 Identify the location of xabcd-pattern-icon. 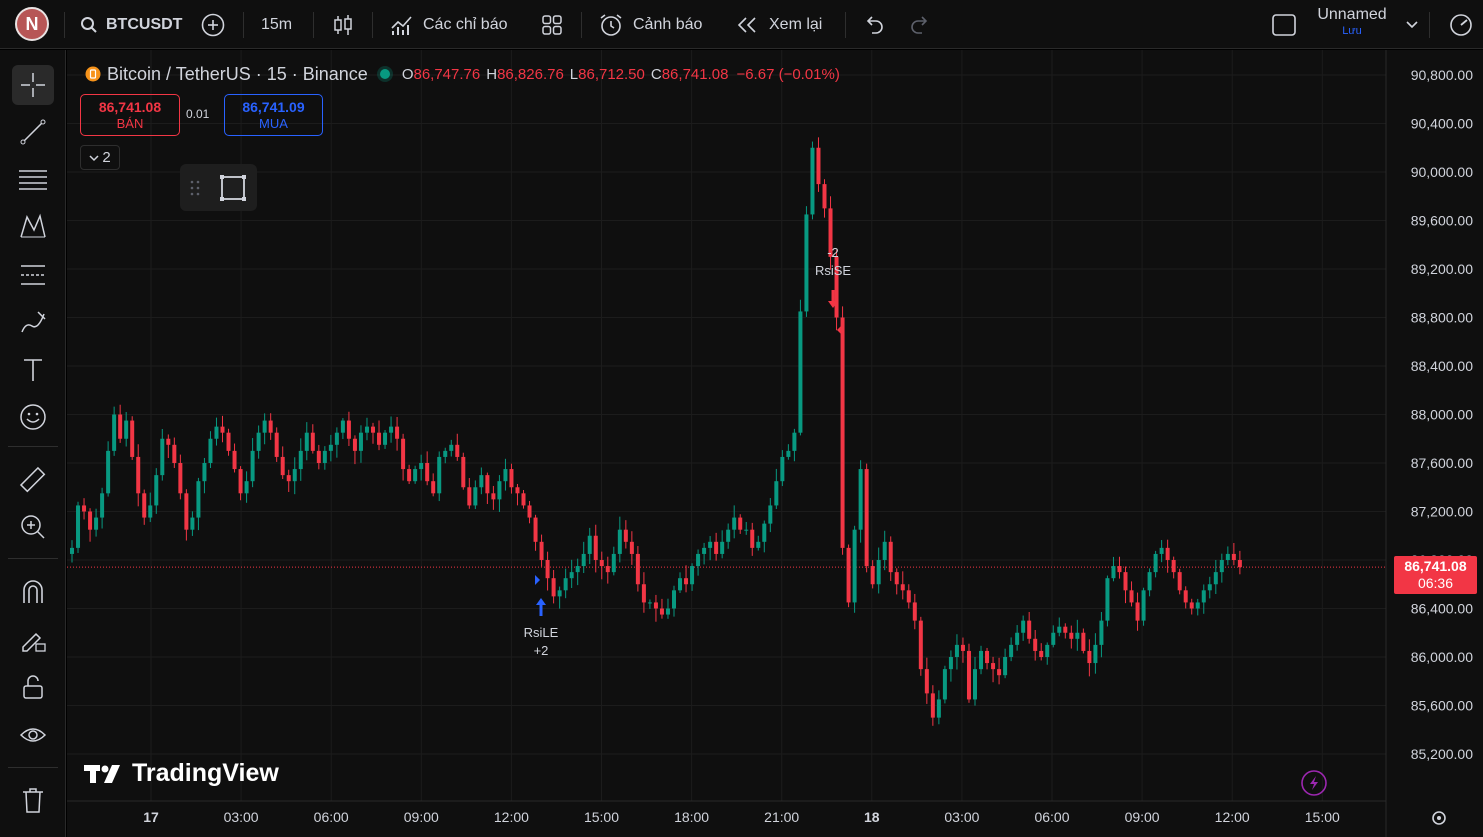
(33, 225).